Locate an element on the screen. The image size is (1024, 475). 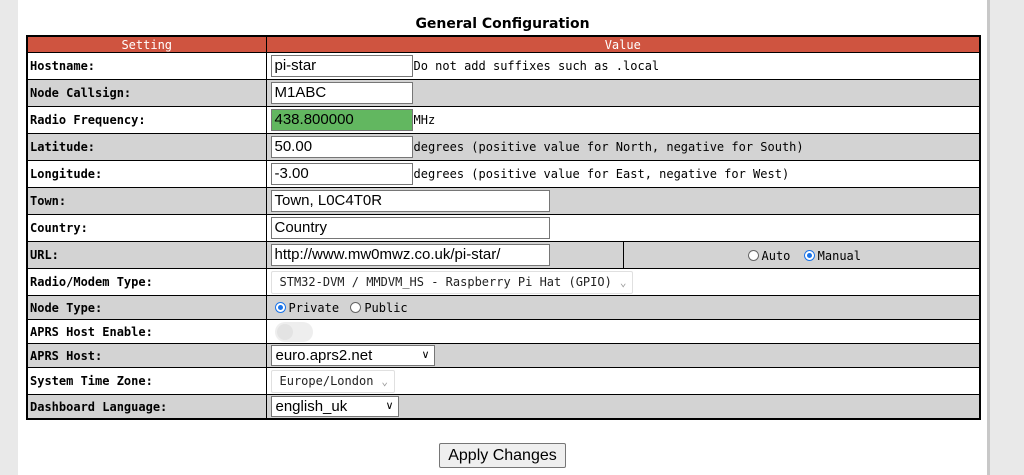
hostname-label: Hostname: is located at coordinates (146, 66).